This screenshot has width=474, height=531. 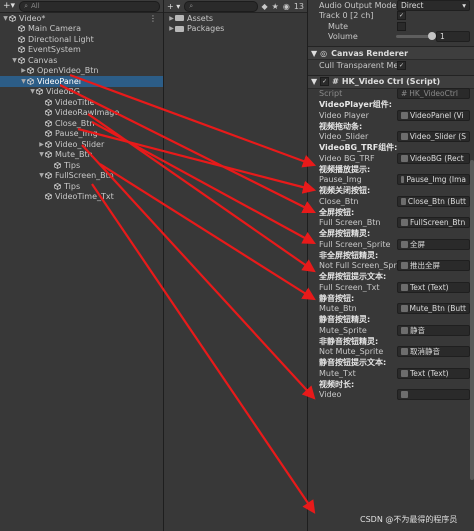 I want to click on eye-slash-icon: ◉, so click(x=286, y=6).